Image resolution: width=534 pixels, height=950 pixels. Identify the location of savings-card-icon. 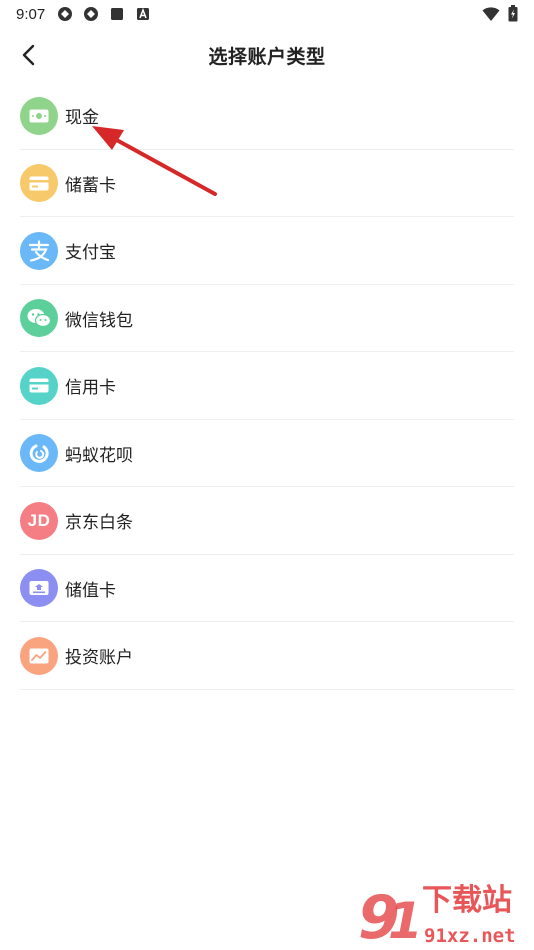
(39, 183).